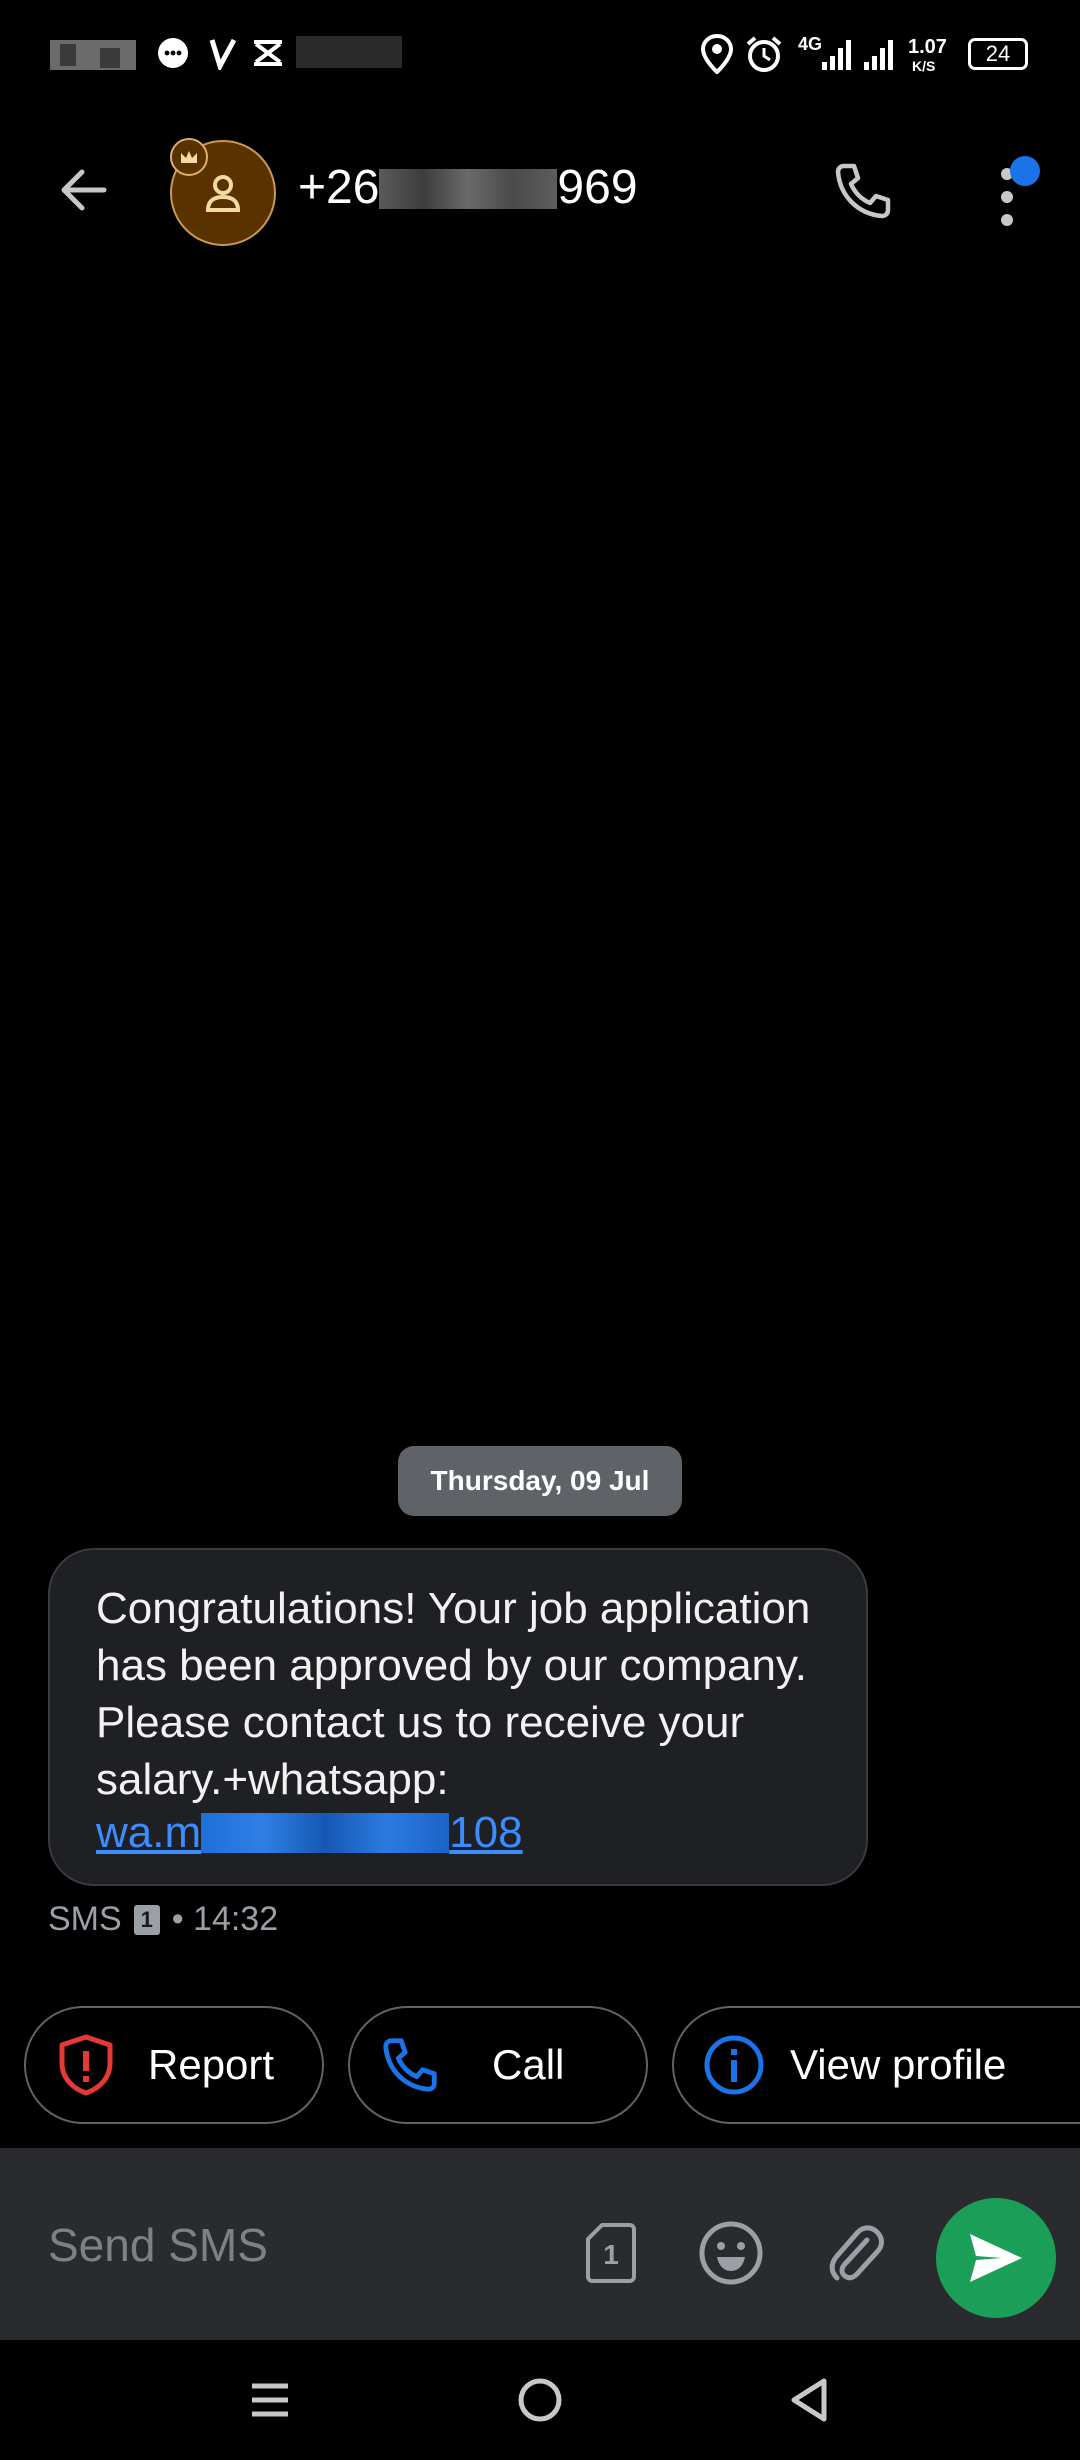 This screenshot has height=2460, width=1080. I want to click on contact-number-start: +26, so click(339, 187).